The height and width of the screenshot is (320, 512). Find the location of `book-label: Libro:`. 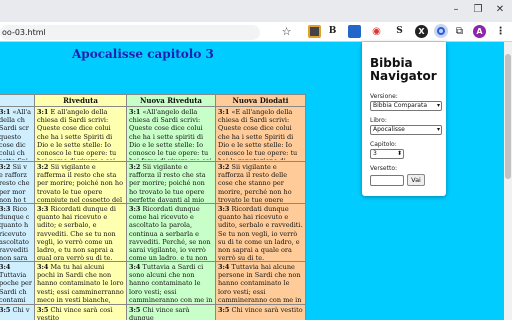

book-label: Libro: is located at coordinates (378, 120).